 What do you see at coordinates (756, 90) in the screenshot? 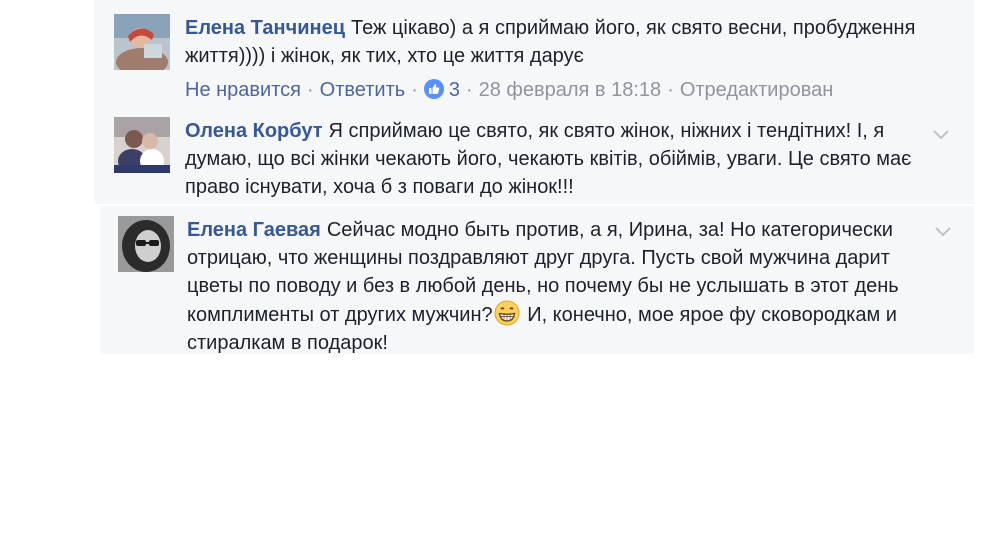
I see `edited-label: Отредактирован` at bounding box center [756, 90].